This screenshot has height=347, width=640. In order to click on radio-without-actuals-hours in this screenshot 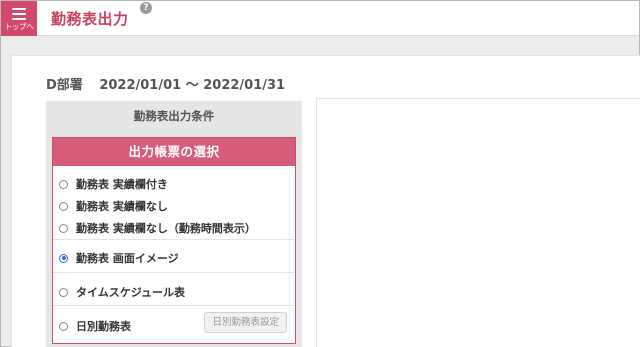, I will do `click(63, 228)`.